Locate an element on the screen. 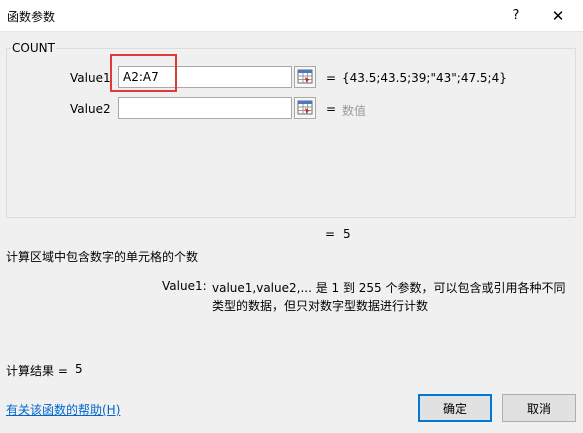  arg-label-value2: Value2 is located at coordinates (90, 109).